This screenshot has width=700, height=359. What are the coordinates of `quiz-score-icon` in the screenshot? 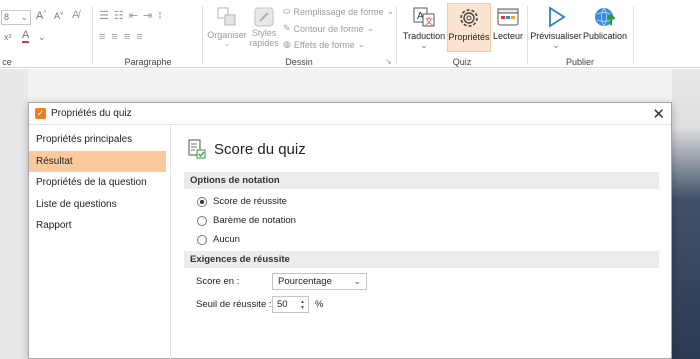 It's located at (197, 149).